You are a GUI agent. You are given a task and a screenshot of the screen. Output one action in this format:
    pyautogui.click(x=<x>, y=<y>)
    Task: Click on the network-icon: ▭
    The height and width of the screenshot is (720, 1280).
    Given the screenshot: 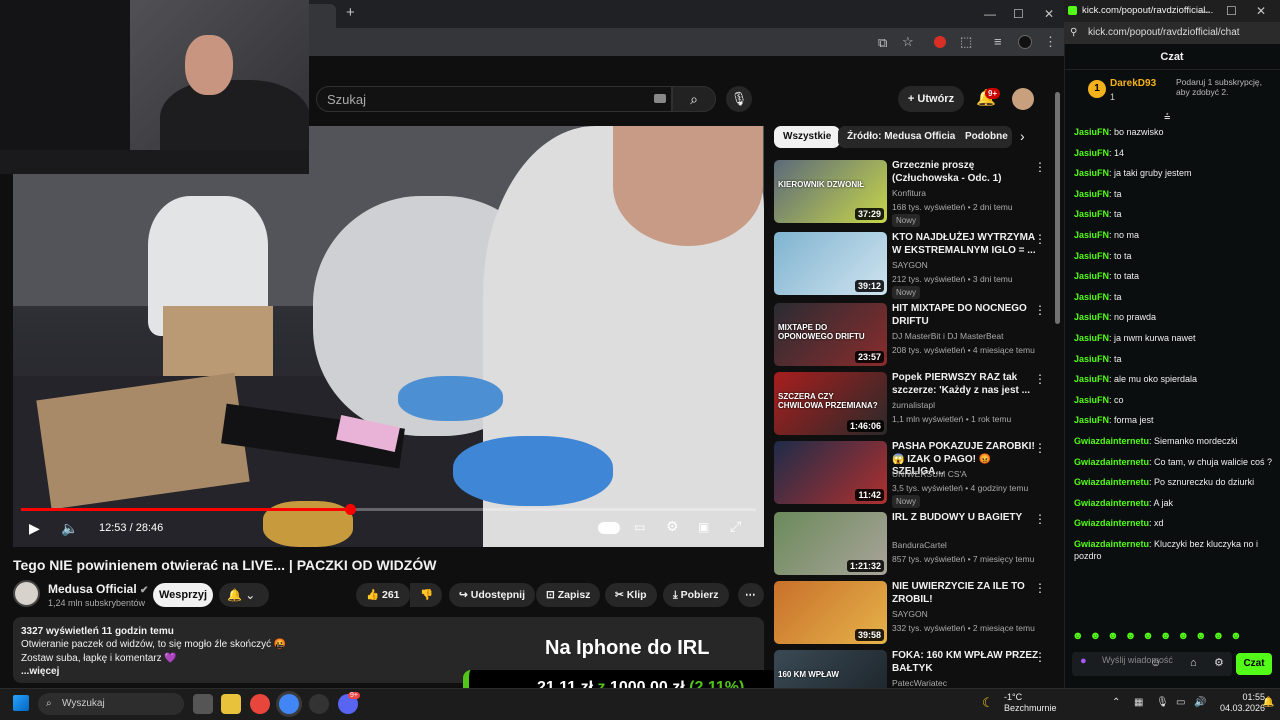 What is the action you would take?
    pyautogui.click(x=1180, y=702)
    